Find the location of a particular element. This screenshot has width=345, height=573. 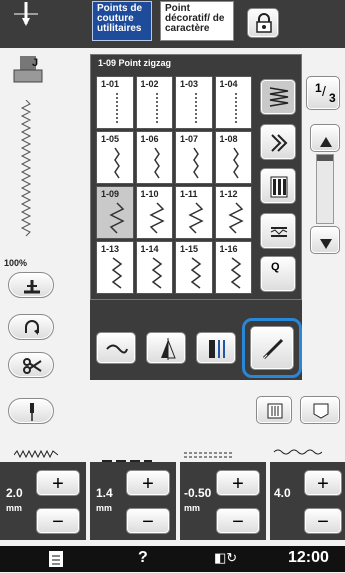

lock-button is located at coordinates (263, 23).